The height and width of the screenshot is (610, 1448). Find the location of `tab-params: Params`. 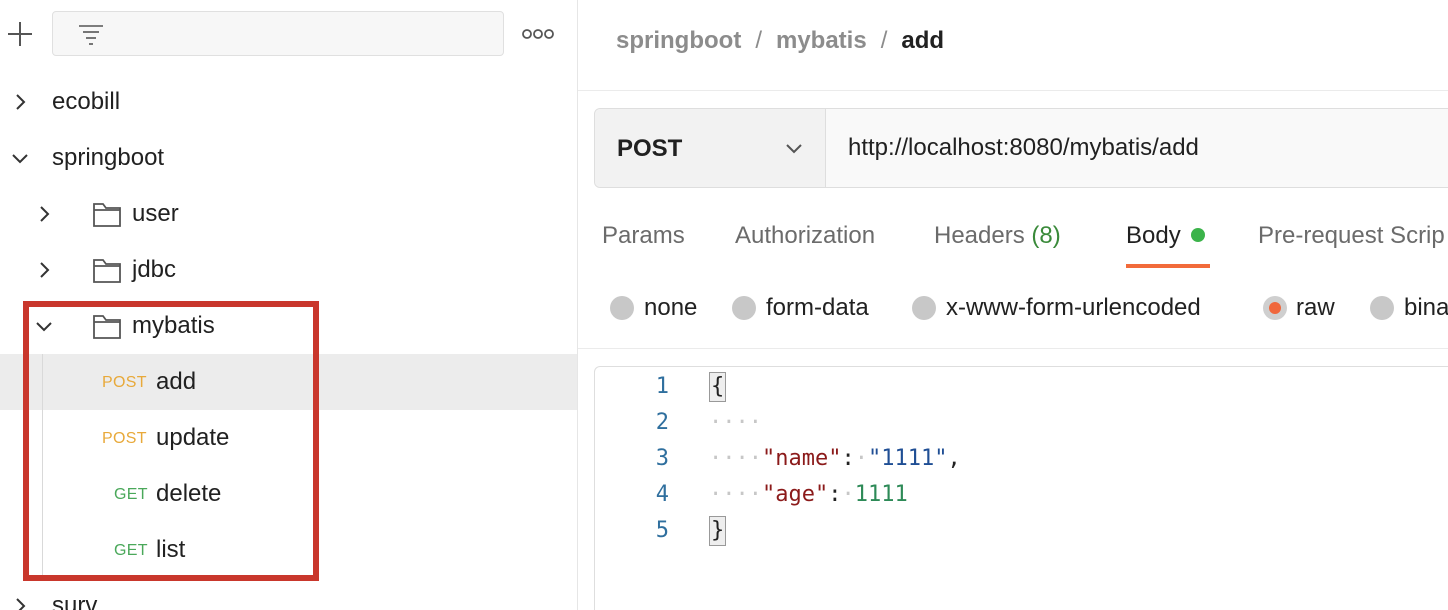

tab-params: Params is located at coordinates (643, 236).